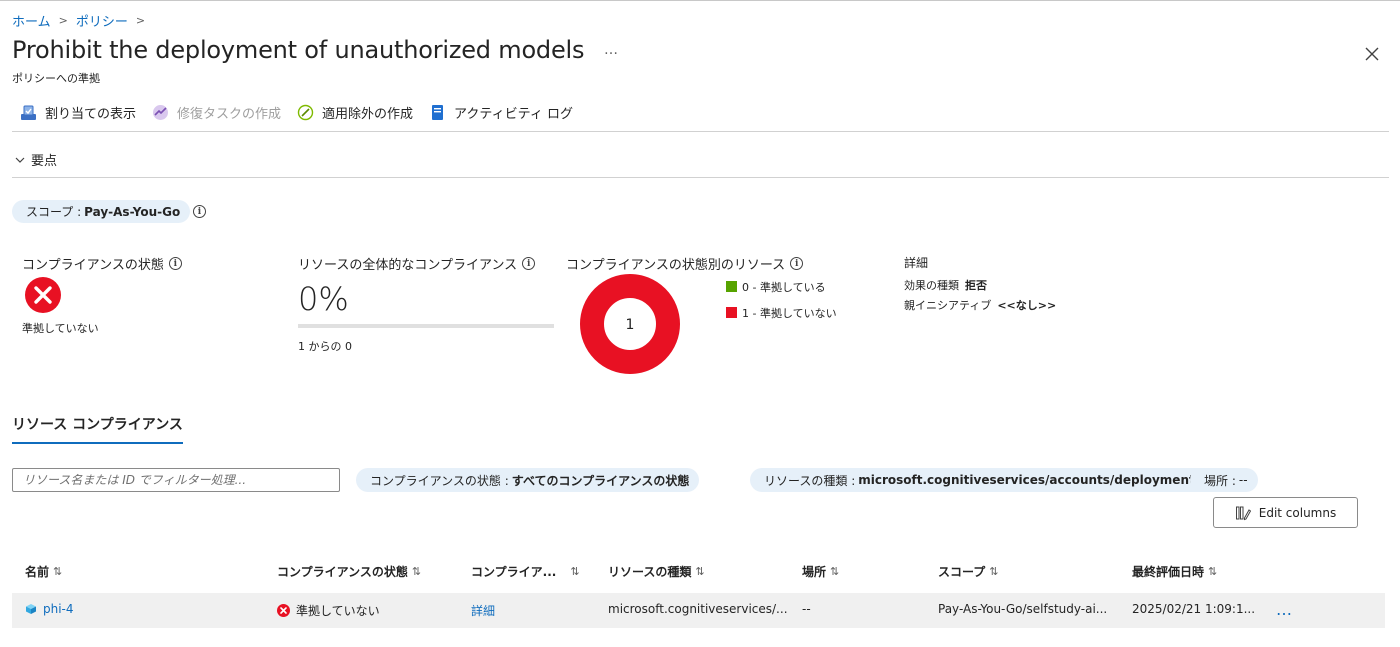 The height and width of the screenshot is (647, 1400). I want to click on view-assignment-button: 割り当ての表示, so click(78, 112).